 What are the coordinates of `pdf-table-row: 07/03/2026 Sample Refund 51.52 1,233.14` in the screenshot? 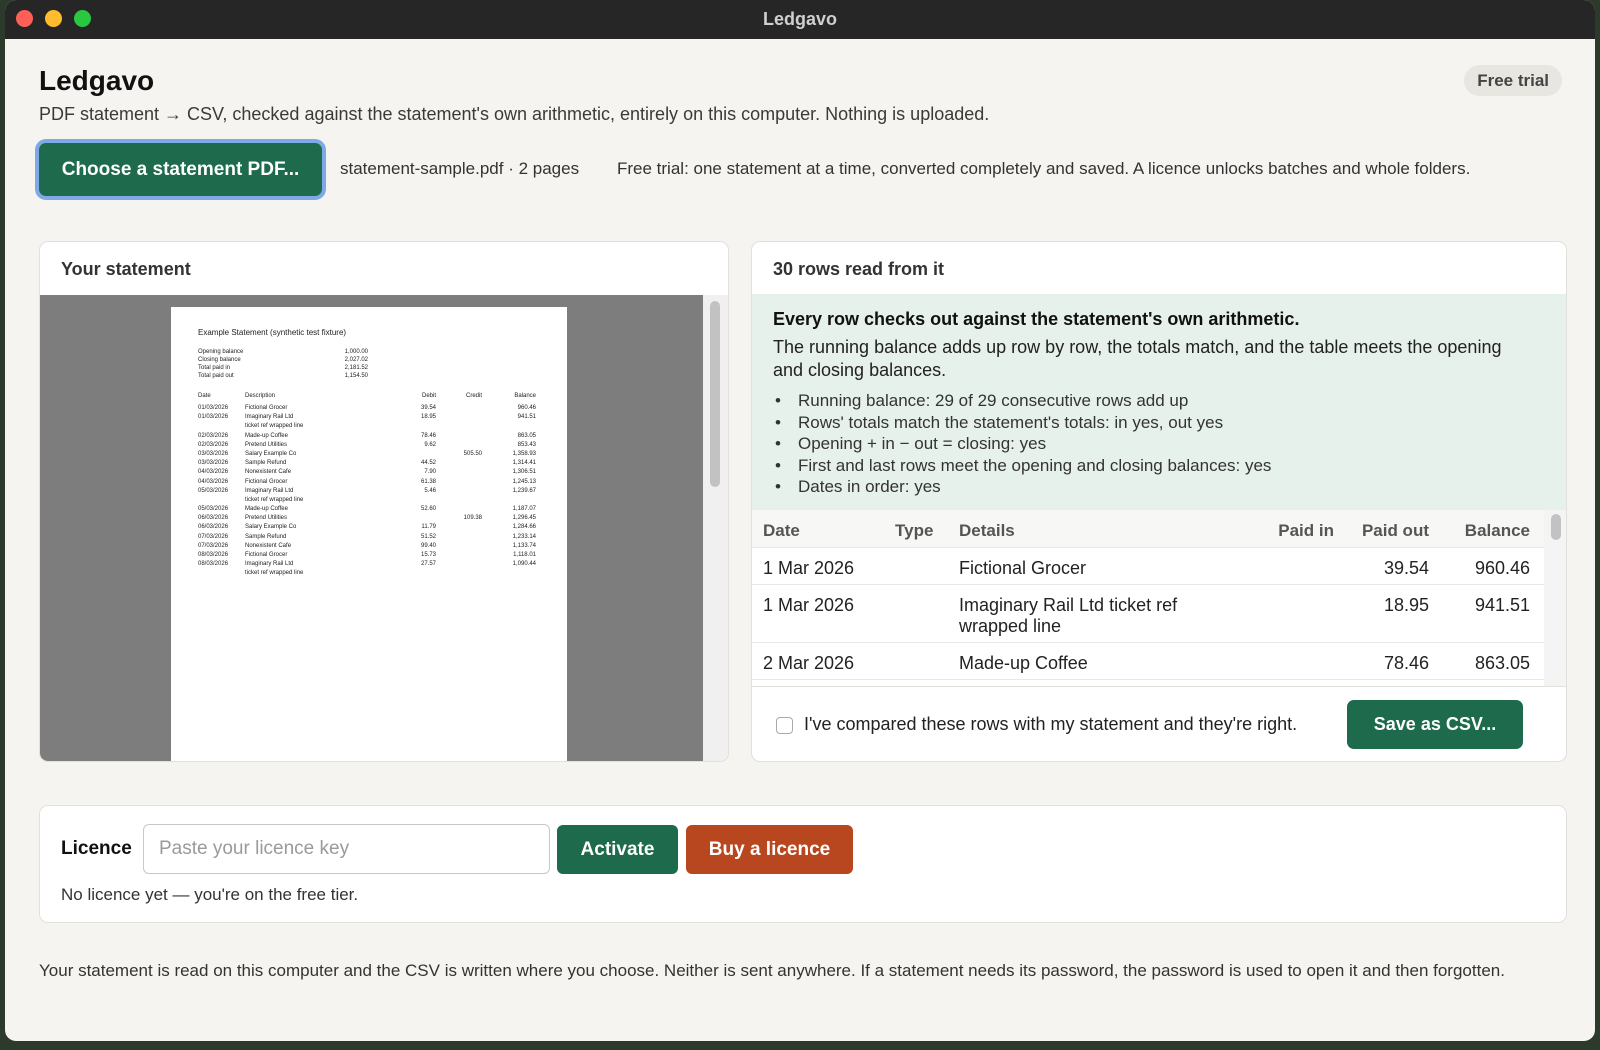 It's located at (368, 537).